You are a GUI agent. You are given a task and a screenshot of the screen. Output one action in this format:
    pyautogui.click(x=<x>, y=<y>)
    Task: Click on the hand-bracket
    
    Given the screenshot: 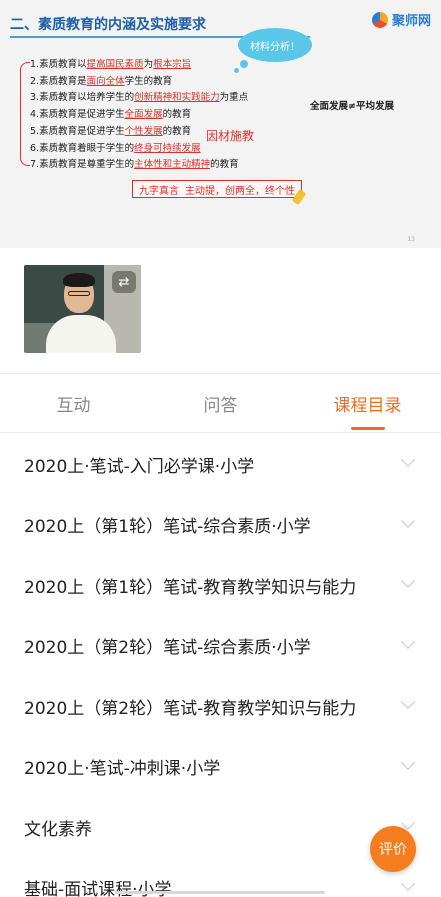 What is the action you would take?
    pyautogui.click(x=25, y=114)
    